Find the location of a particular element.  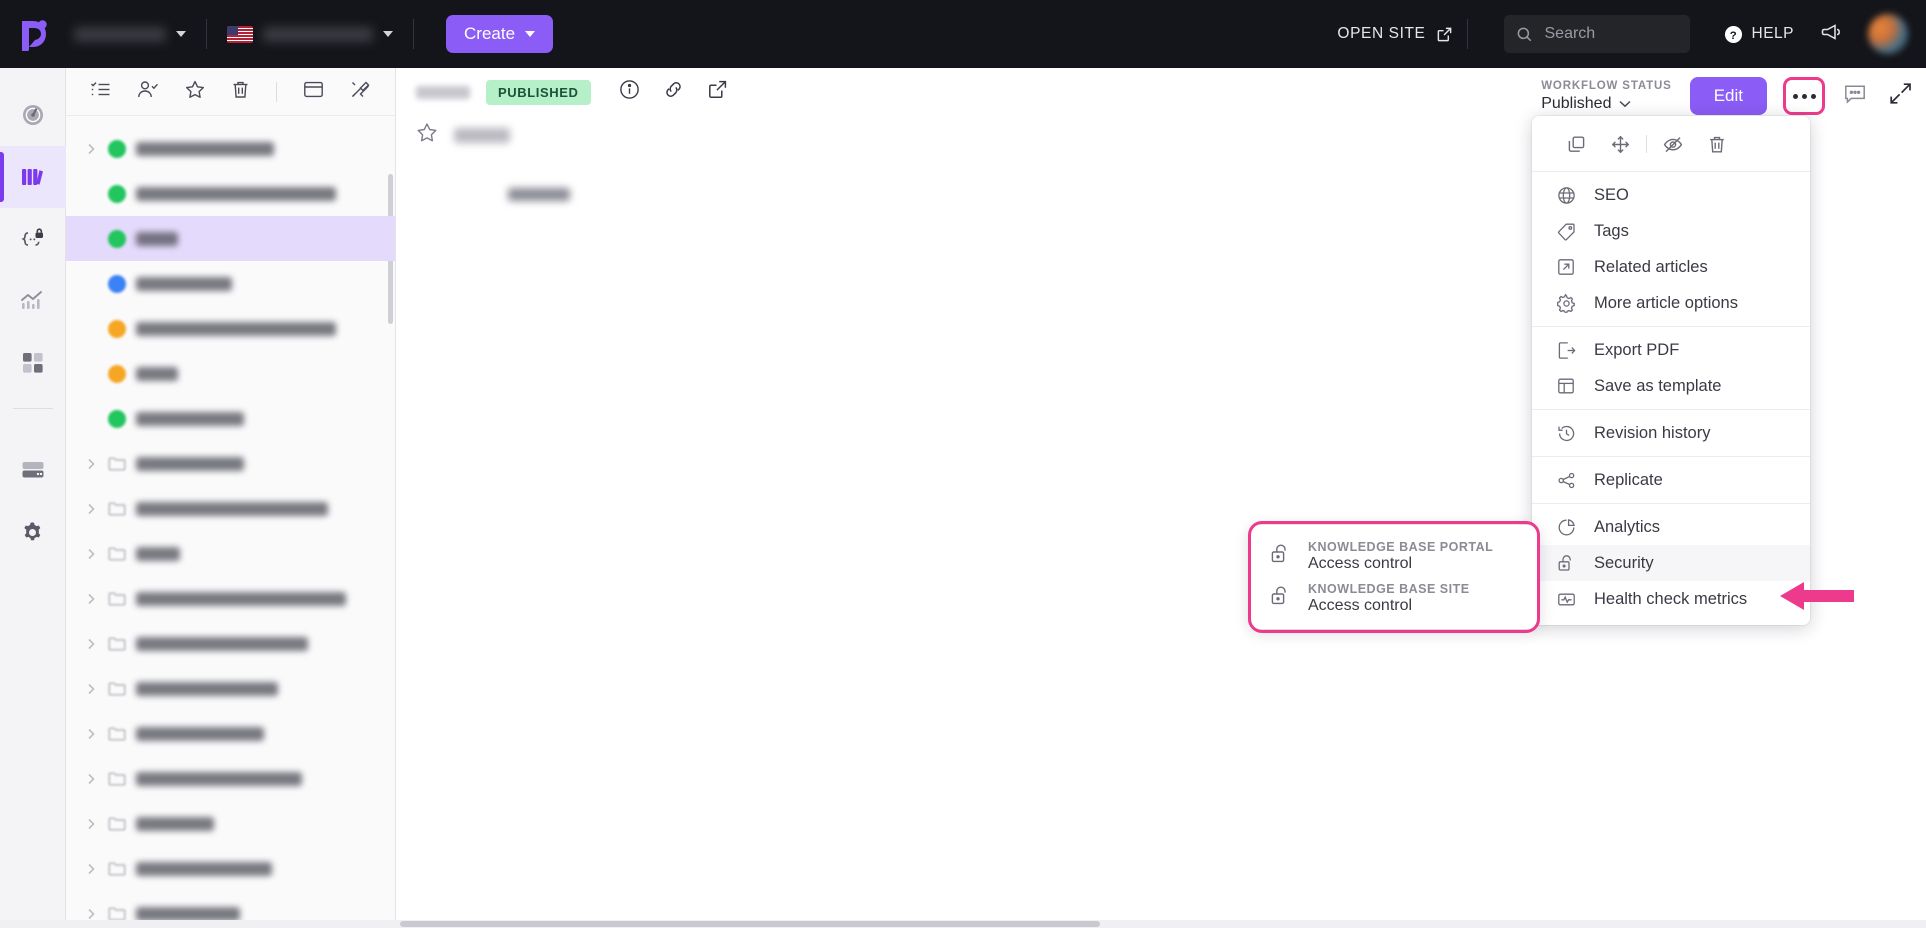

link-icon is located at coordinates (673, 92).